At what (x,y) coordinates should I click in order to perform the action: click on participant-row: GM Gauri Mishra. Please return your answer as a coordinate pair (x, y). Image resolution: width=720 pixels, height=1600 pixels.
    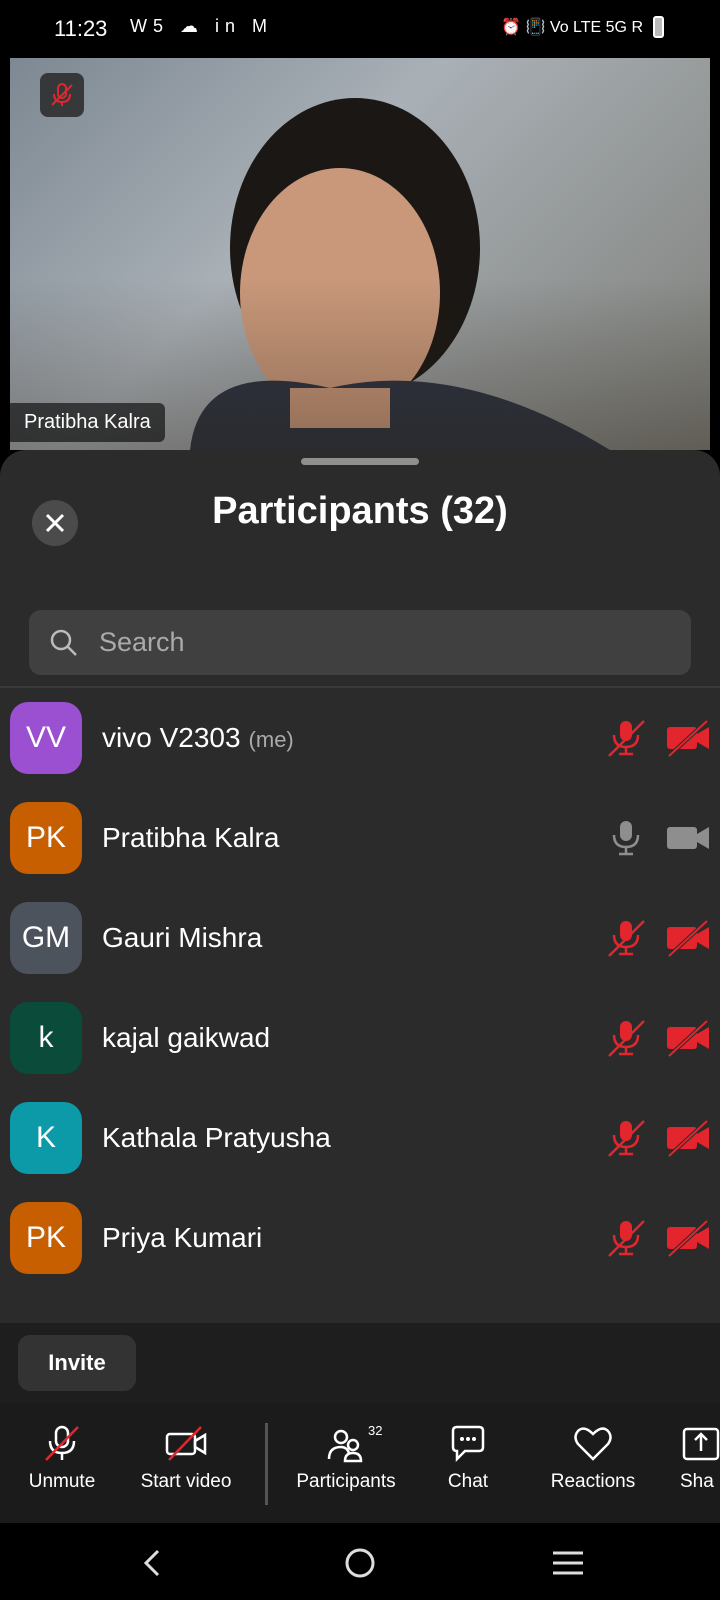
    Looking at the image, I should click on (360, 938).